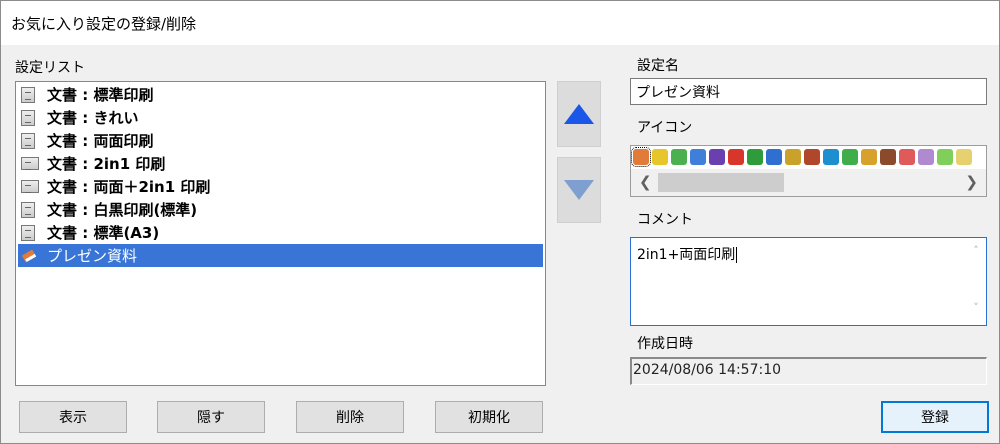  I want to click on comment-label: コメント, so click(665, 220).